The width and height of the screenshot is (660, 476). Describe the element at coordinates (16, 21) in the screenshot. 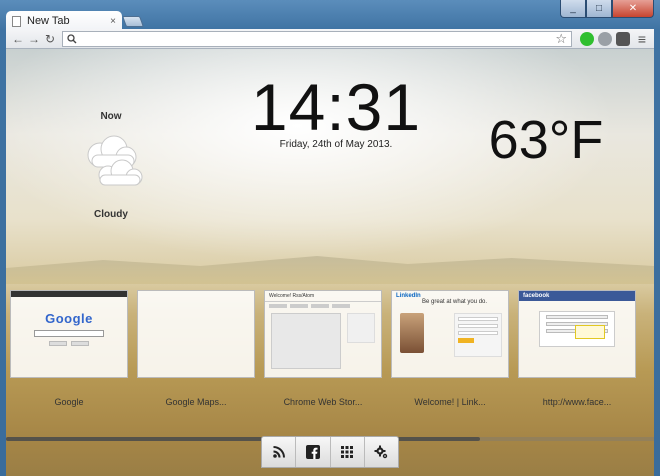

I see `page-icon` at that location.